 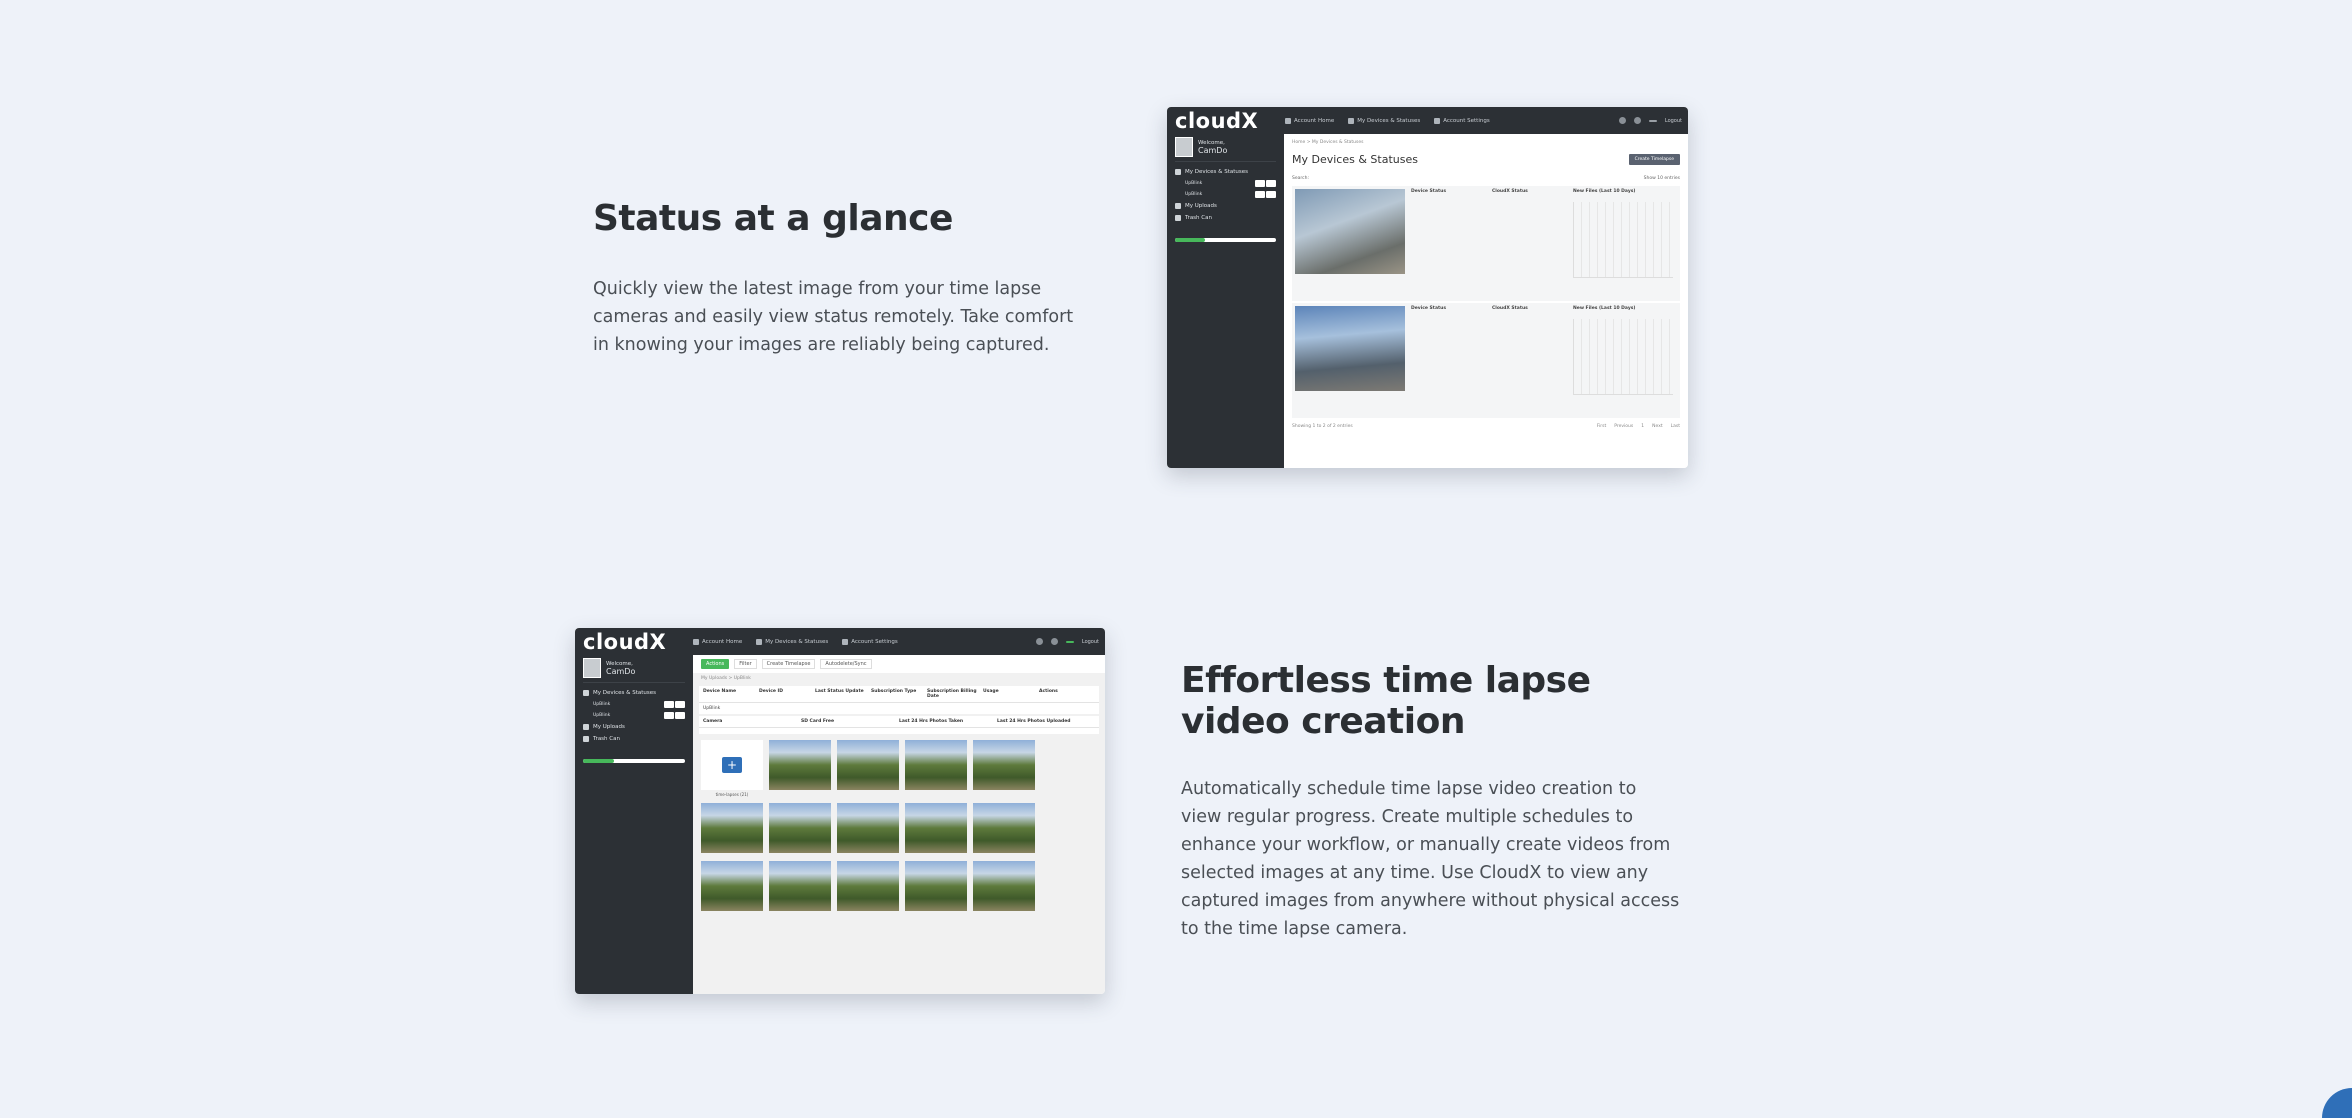 What do you see at coordinates (715, 664) in the screenshot?
I see `actions-button: Actions` at bounding box center [715, 664].